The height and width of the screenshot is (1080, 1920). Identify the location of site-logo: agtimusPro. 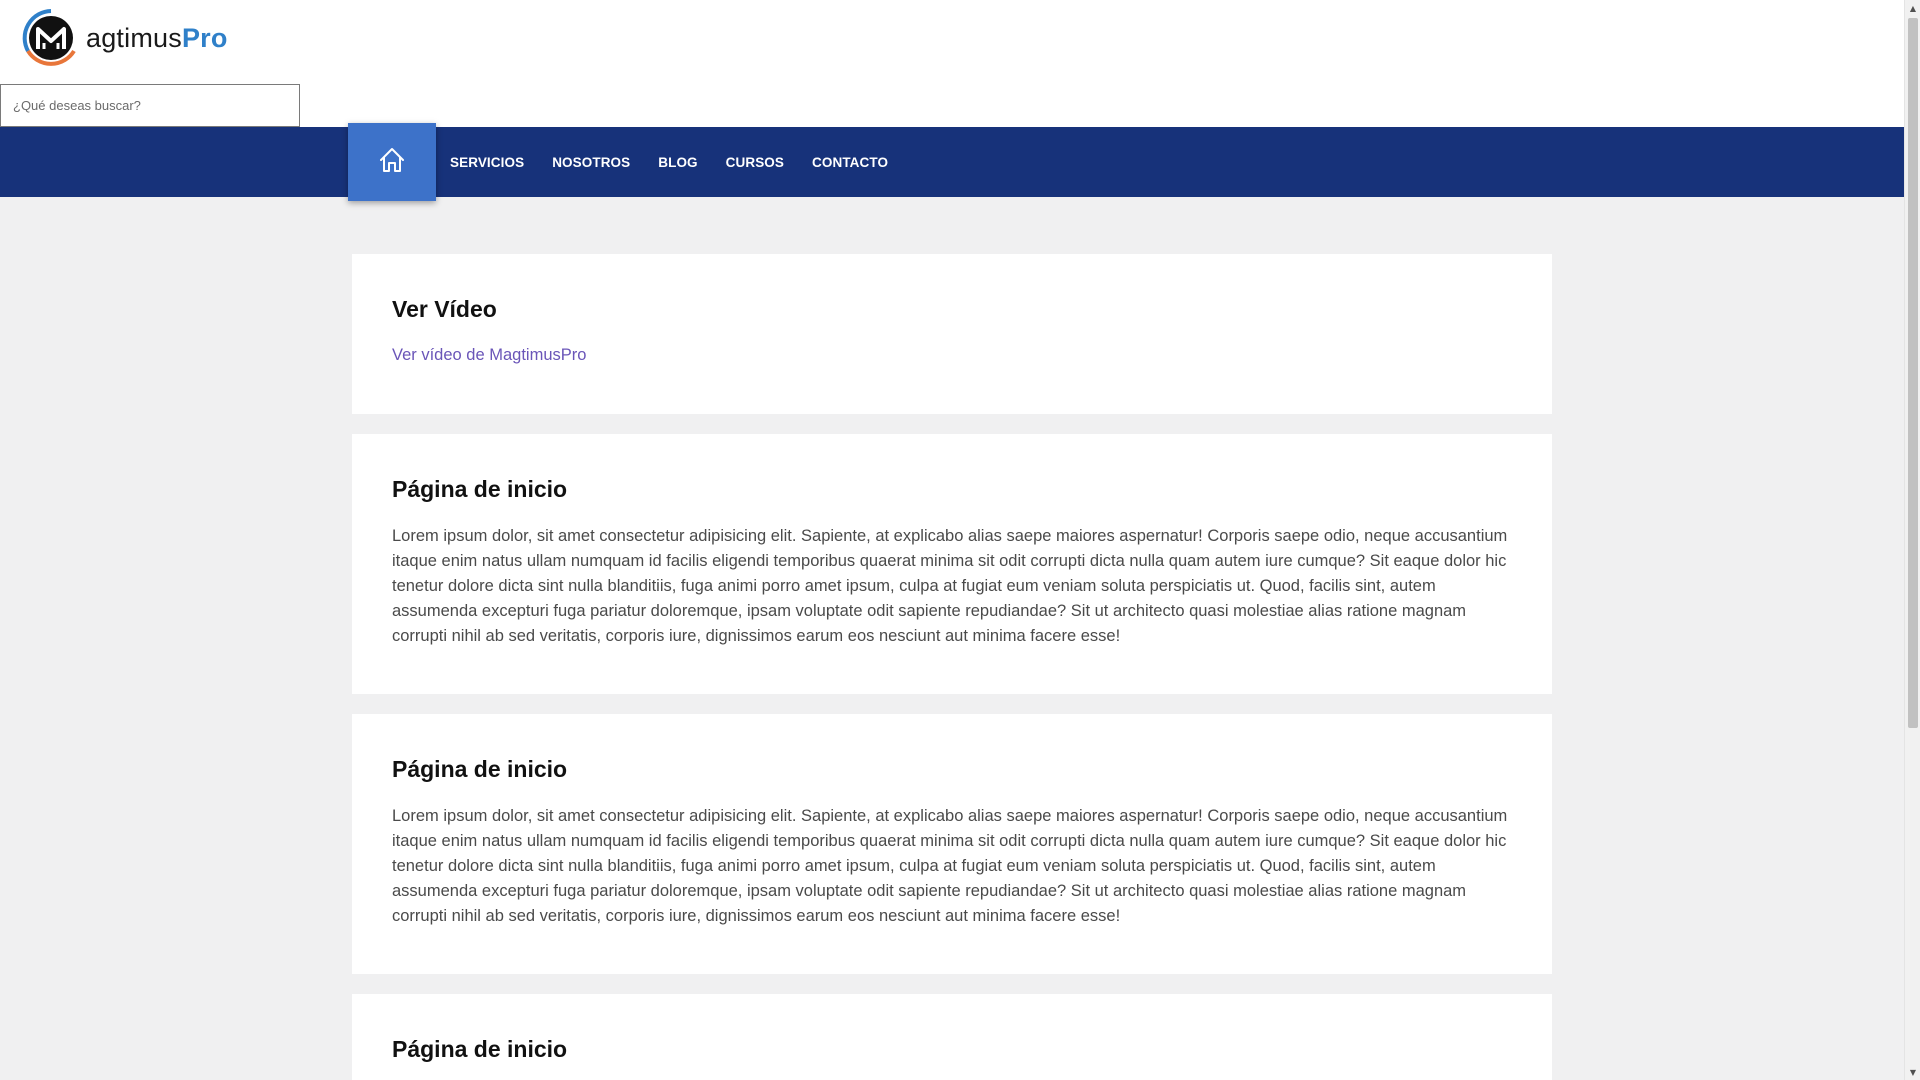
(124, 38).